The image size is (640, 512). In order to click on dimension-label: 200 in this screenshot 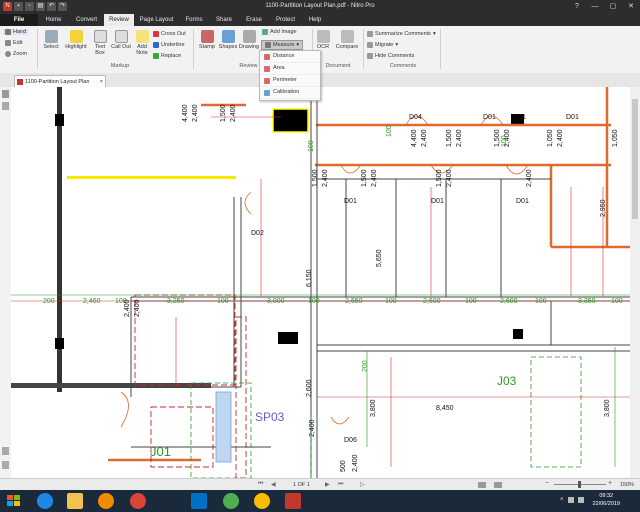, I will do `click(49, 301)`.